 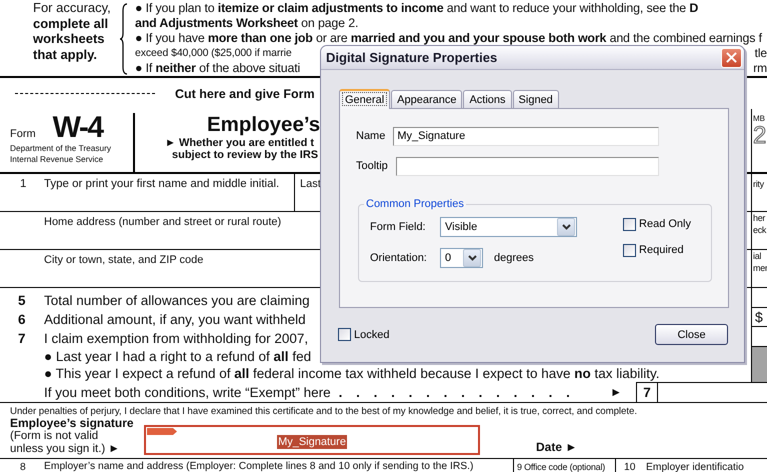 What do you see at coordinates (526, 136) in the screenshot?
I see `text-field: My_Signature` at bounding box center [526, 136].